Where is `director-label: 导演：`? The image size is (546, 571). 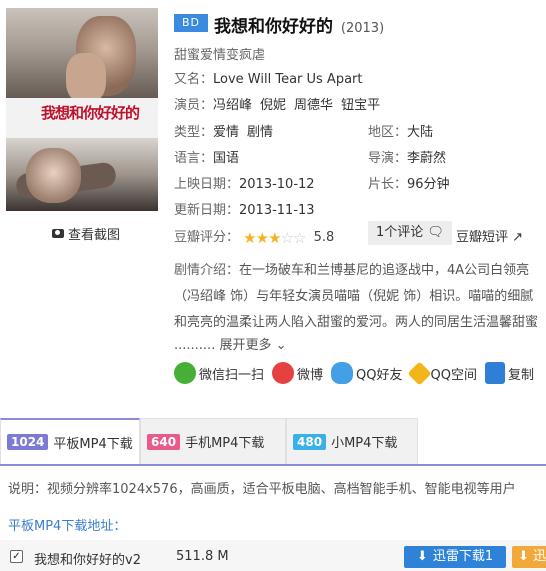 director-label: 导演： is located at coordinates (388, 158).